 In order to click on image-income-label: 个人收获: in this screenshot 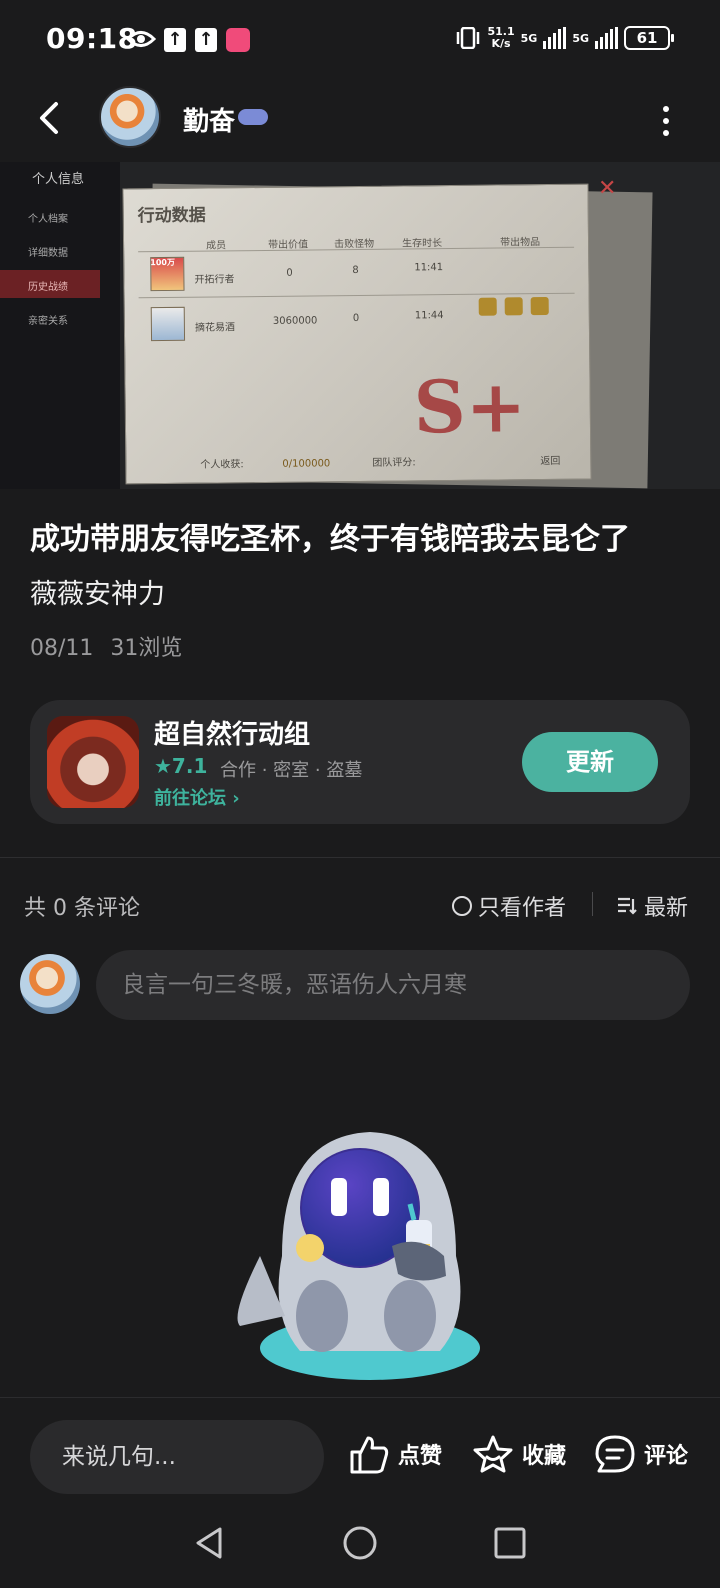, I will do `click(222, 465)`.